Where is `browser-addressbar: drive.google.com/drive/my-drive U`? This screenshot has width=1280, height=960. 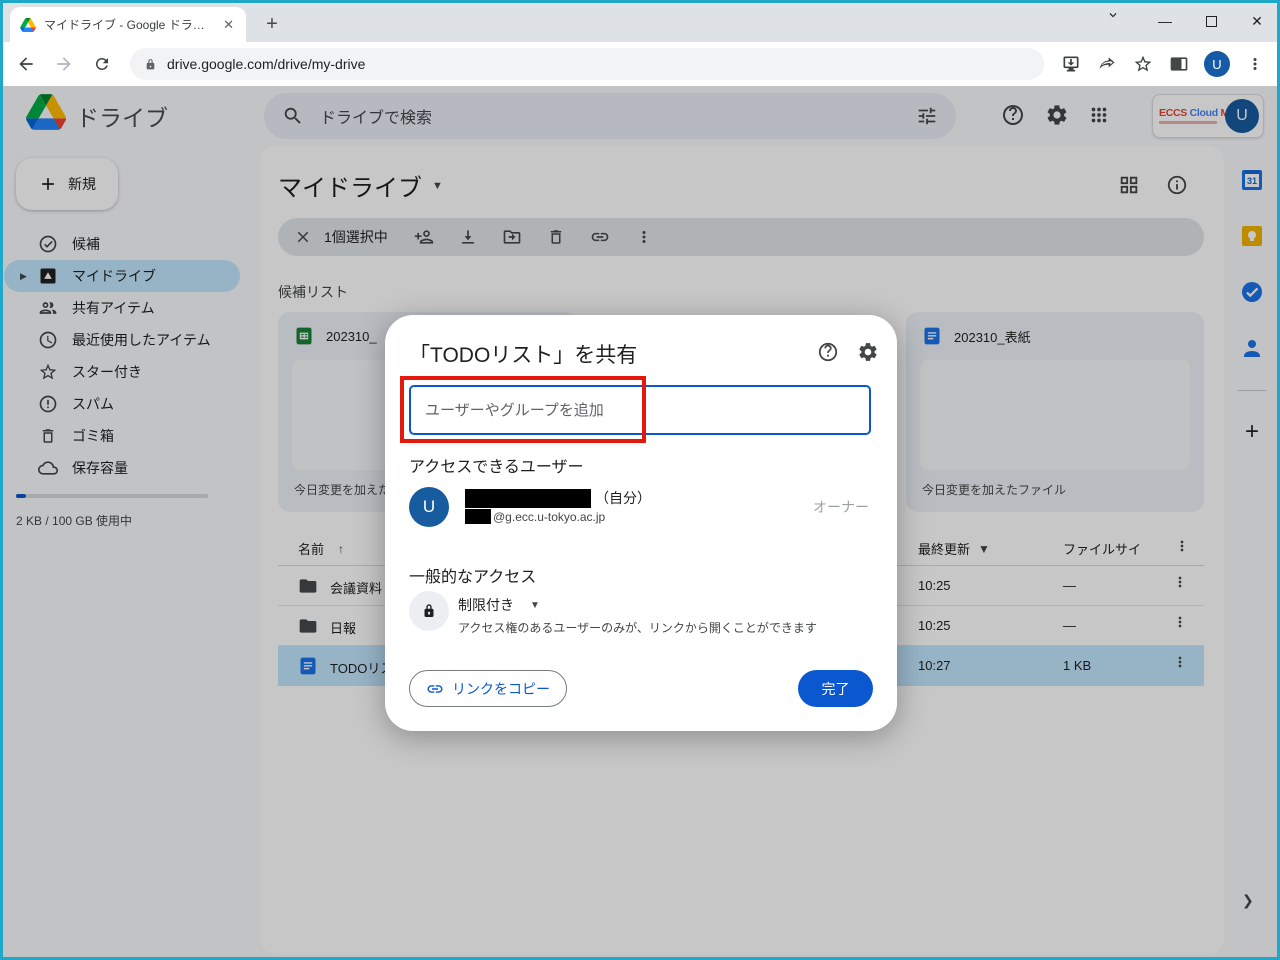 browser-addressbar: drive.google.com/drive/my-drive U is located at coordinates (640, 64).